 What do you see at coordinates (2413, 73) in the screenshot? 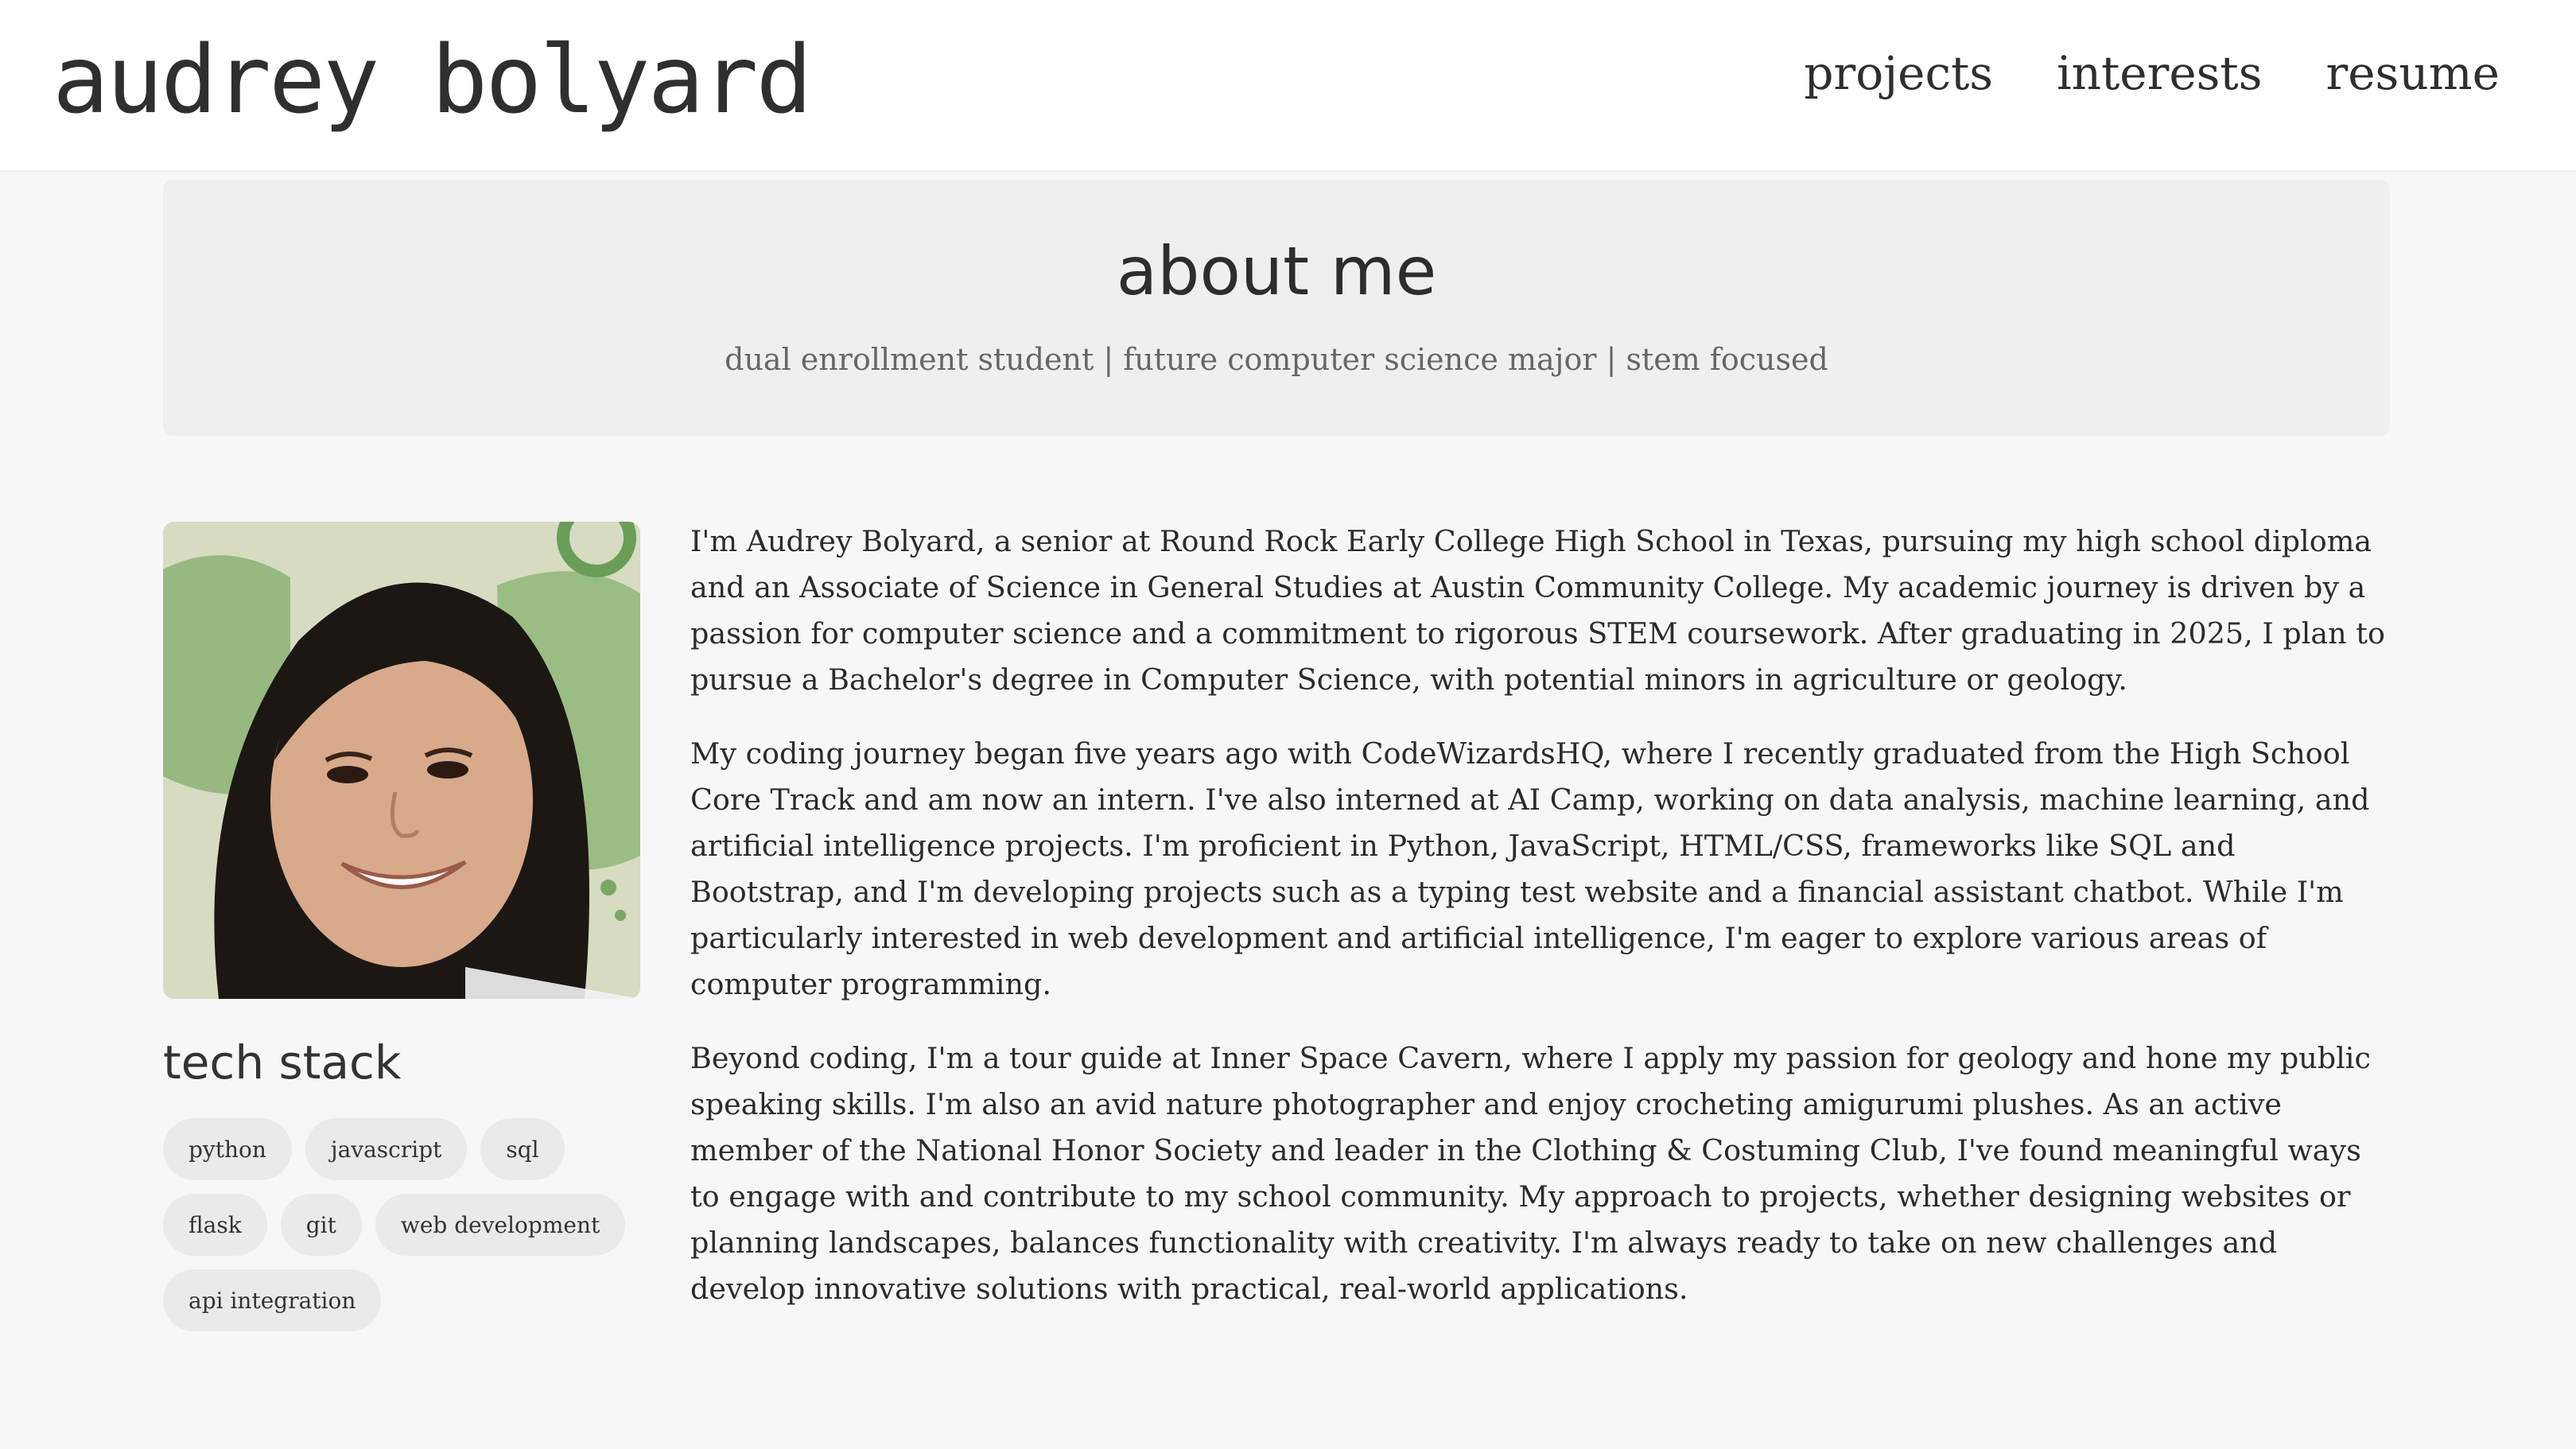
I see `nav-link-resume: resume` at bounding box center [2413, 73].